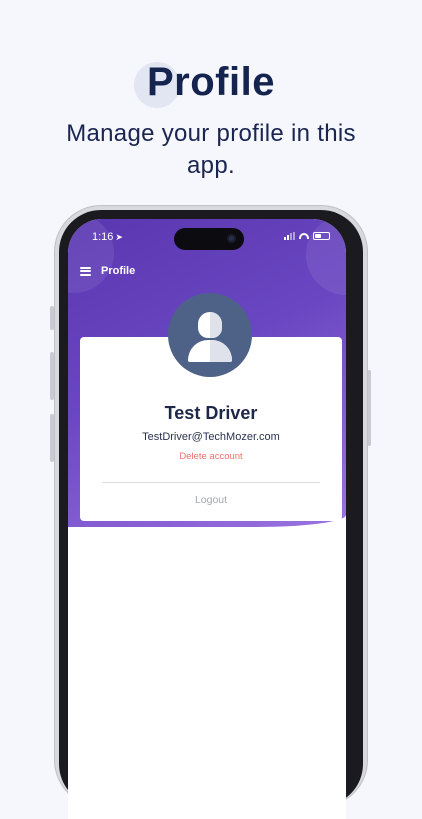  What do you see at coordinates (210, 325) in the screenshot?
I see `avatar-head` at bounding box center [210, 325].